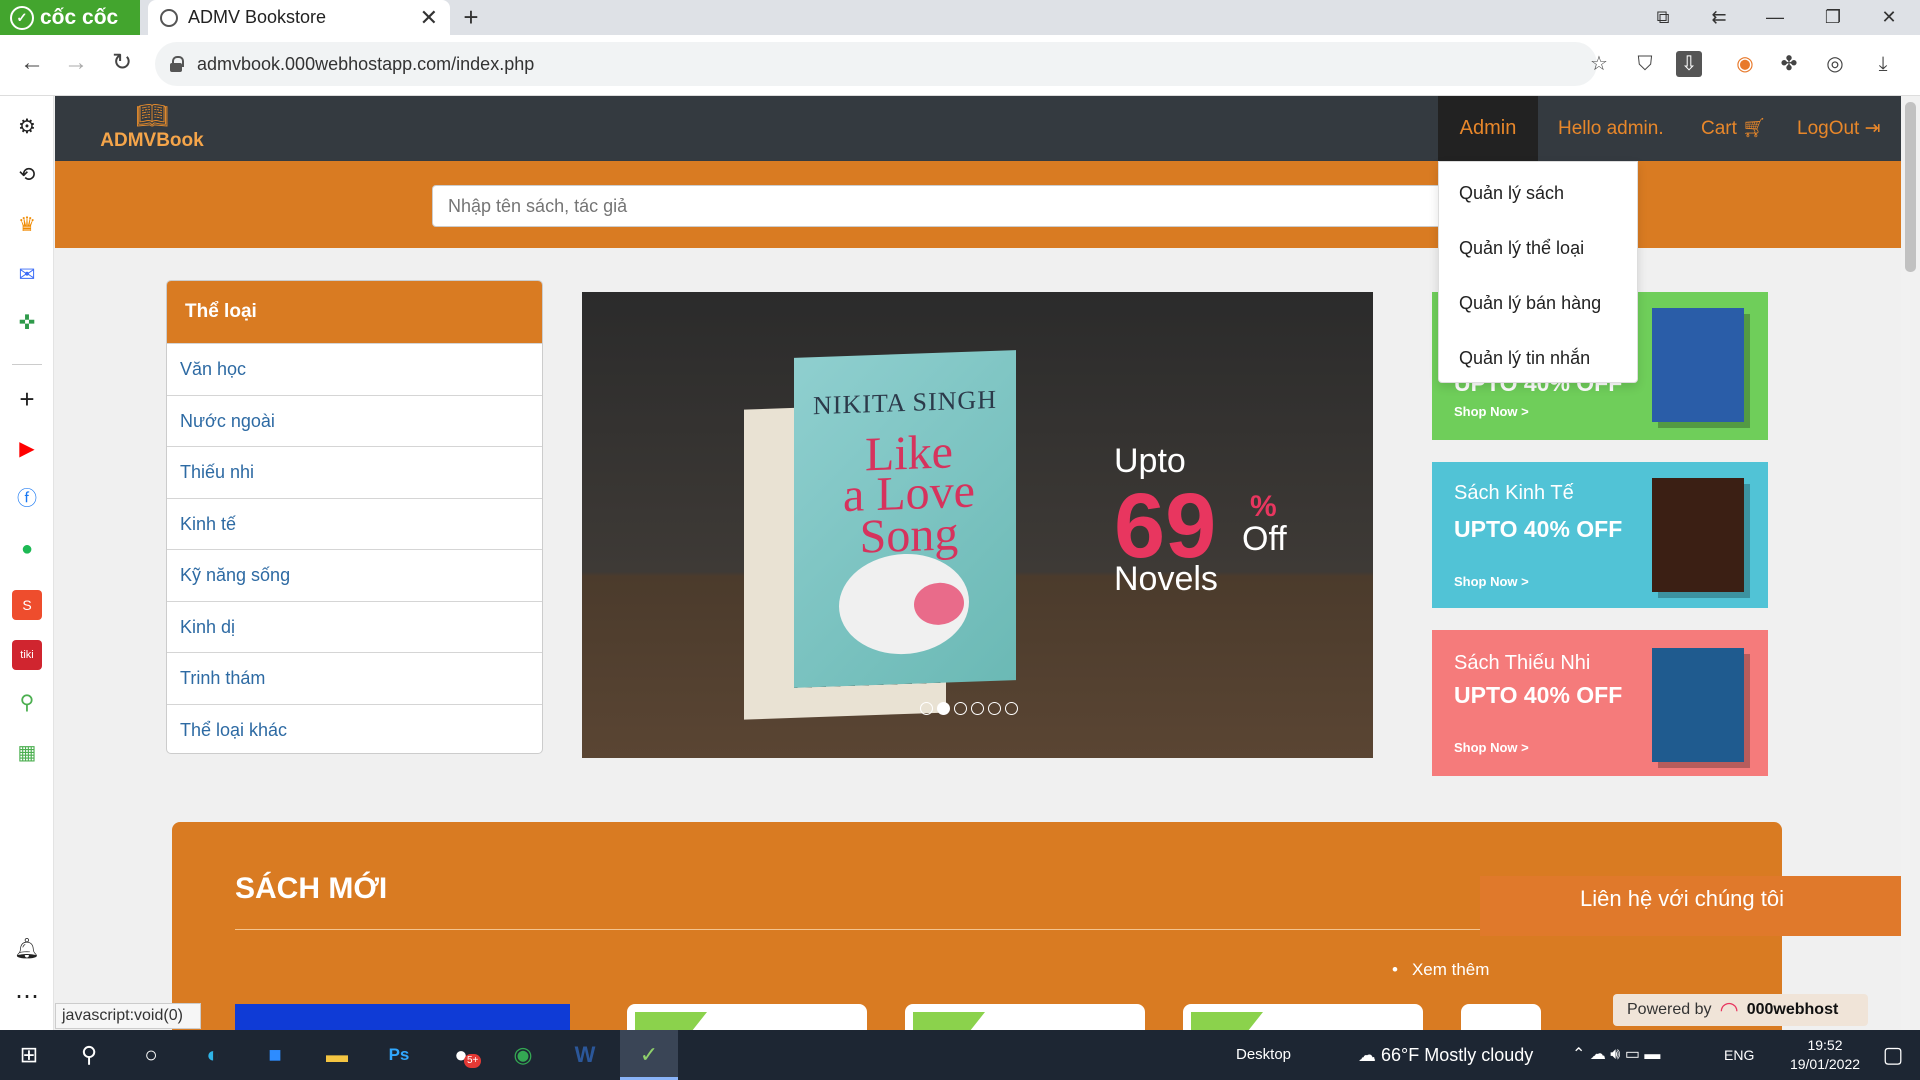  Describe the element at coordinates (1538, 248) in the screenshot. I see `menu-item-manage-categories: Quản lý thể loại` at that location.